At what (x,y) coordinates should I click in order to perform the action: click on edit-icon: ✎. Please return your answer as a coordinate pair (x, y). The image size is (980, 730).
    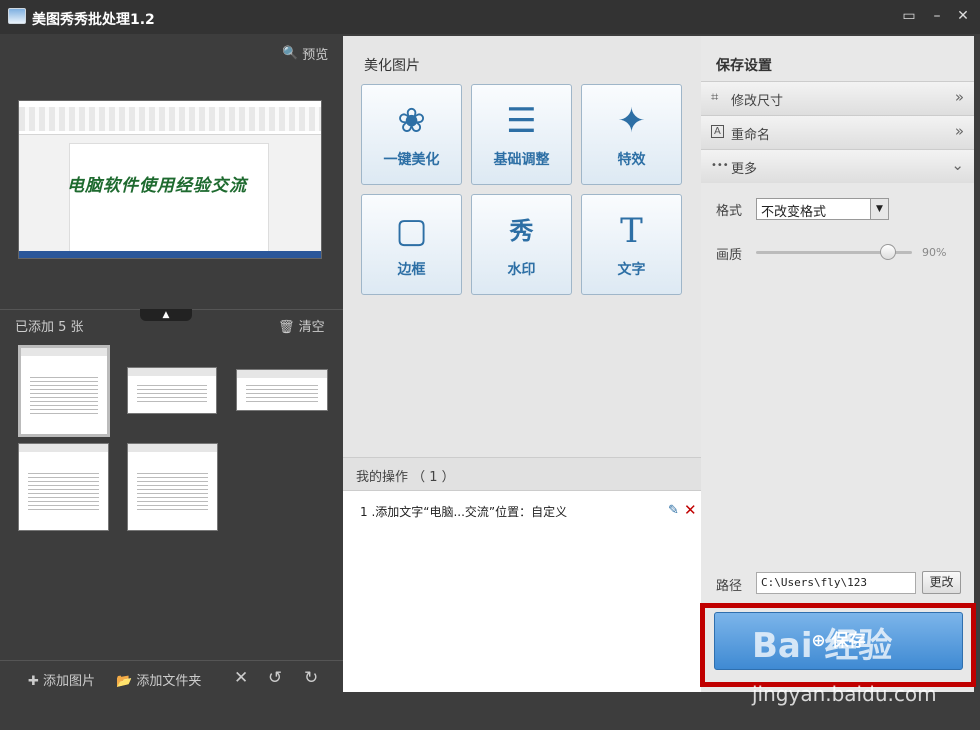
    Looking at the image, I should click on (673, 510).